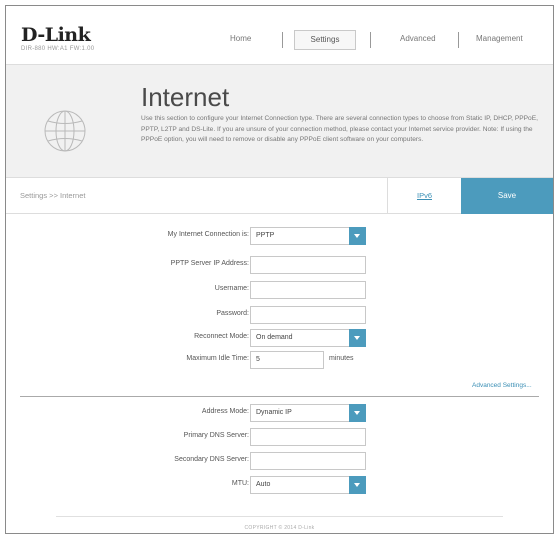 The image size is (559, 539). I want to click on ipv6-link: IPv6, so click(424, 196).